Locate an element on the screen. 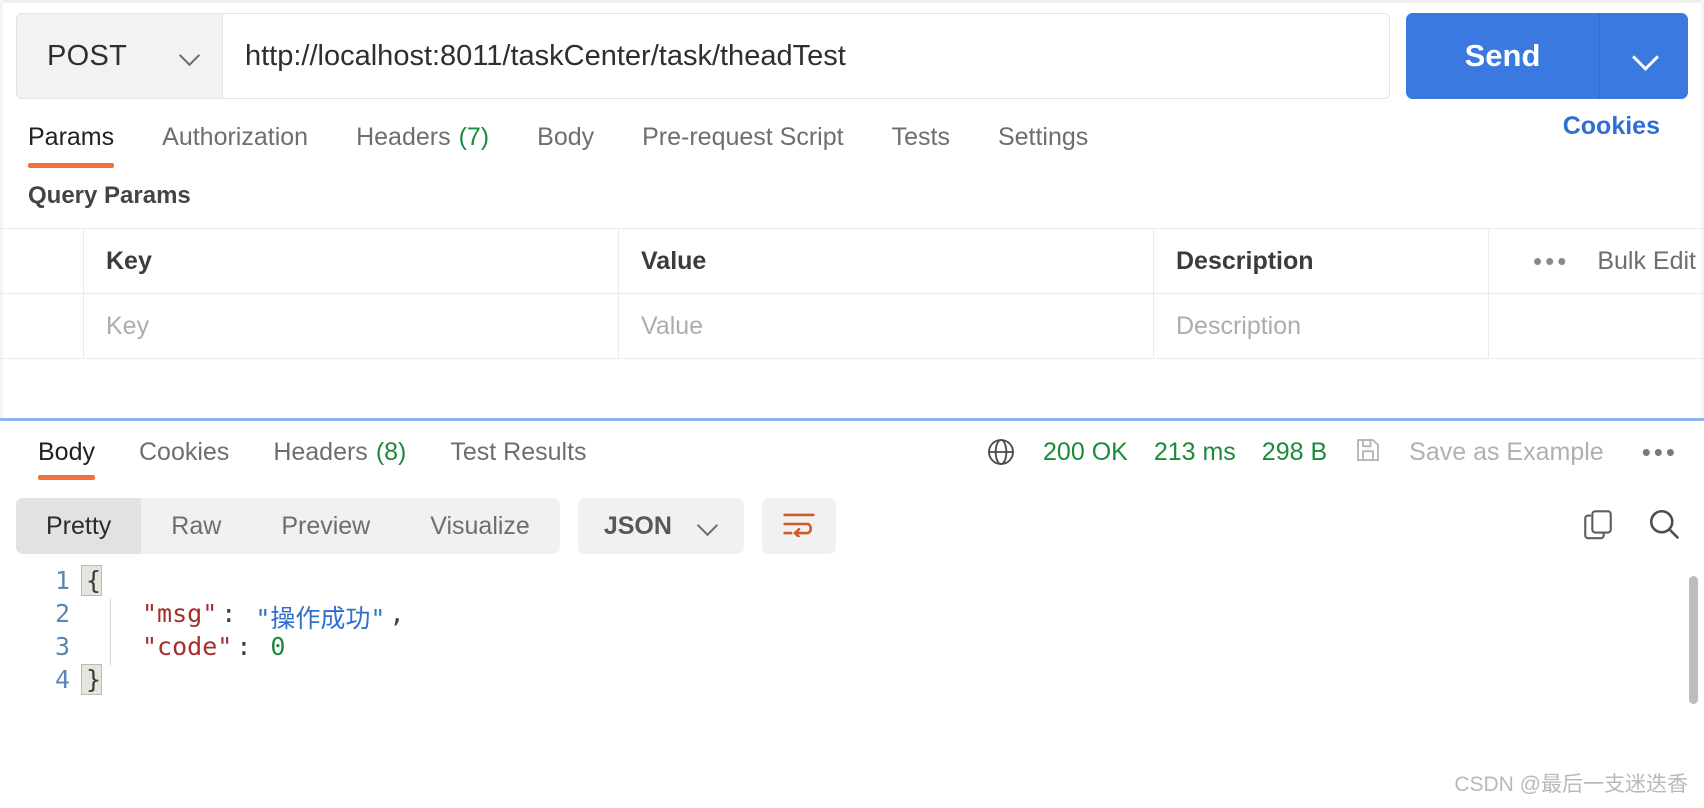 Image resolution: width=1704 pixels, height=808 pixels. pane-splitter is located at coordinates (852, 419).